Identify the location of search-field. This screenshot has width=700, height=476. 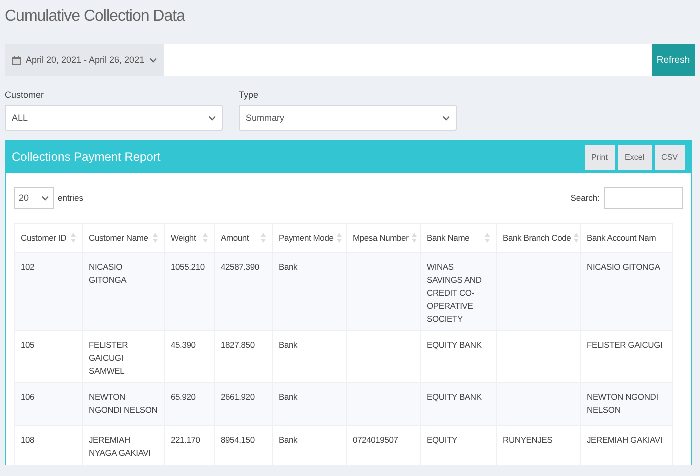
(643, 198).